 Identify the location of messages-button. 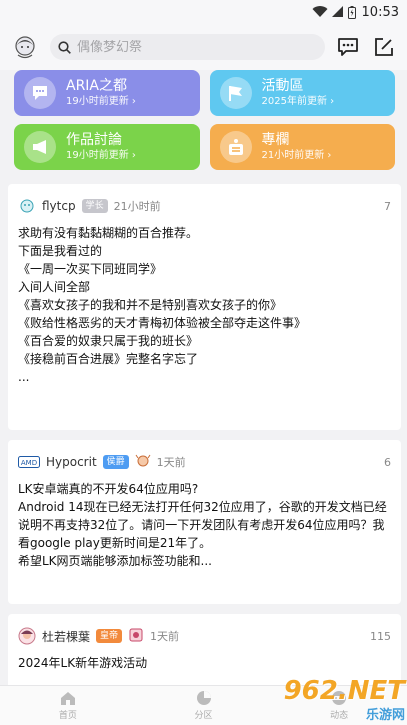
(348, 47).